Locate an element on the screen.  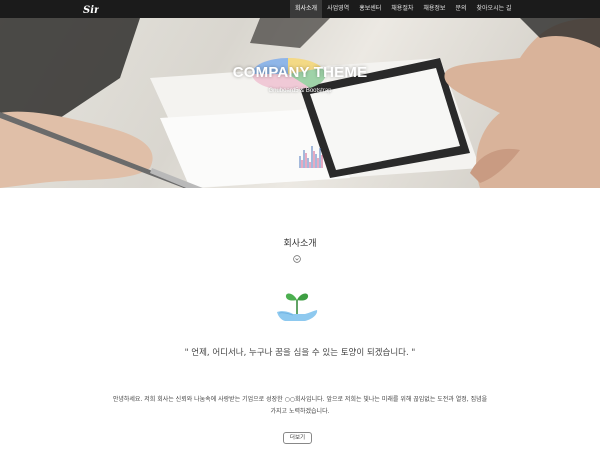
hero-title: COMPANY THEME is located at coordinates (300, 72).